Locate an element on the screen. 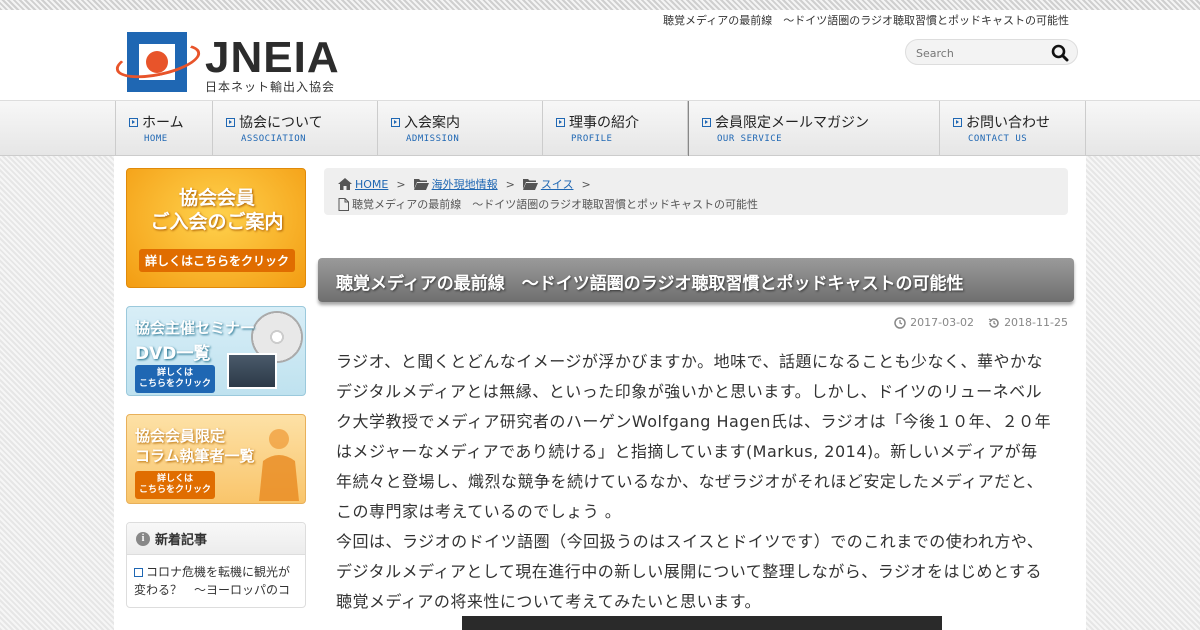 Image resolution: width=1200 pixels, height=630 pixels. article-dates: 2017-03-02 2018-11-25 is located at coordinates (964, 322).